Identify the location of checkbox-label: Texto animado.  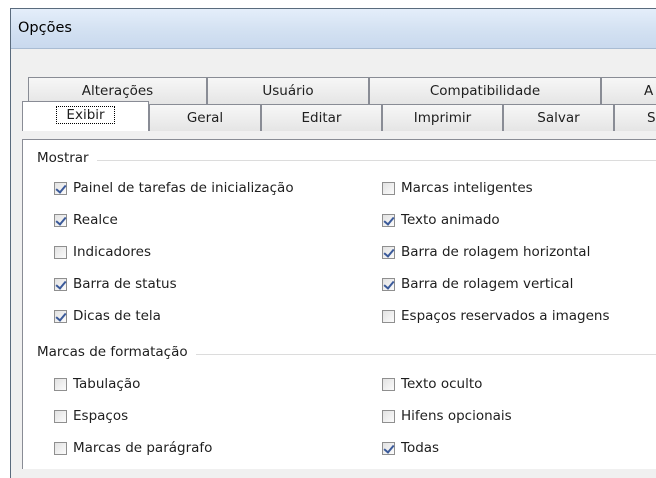
(450, 220).